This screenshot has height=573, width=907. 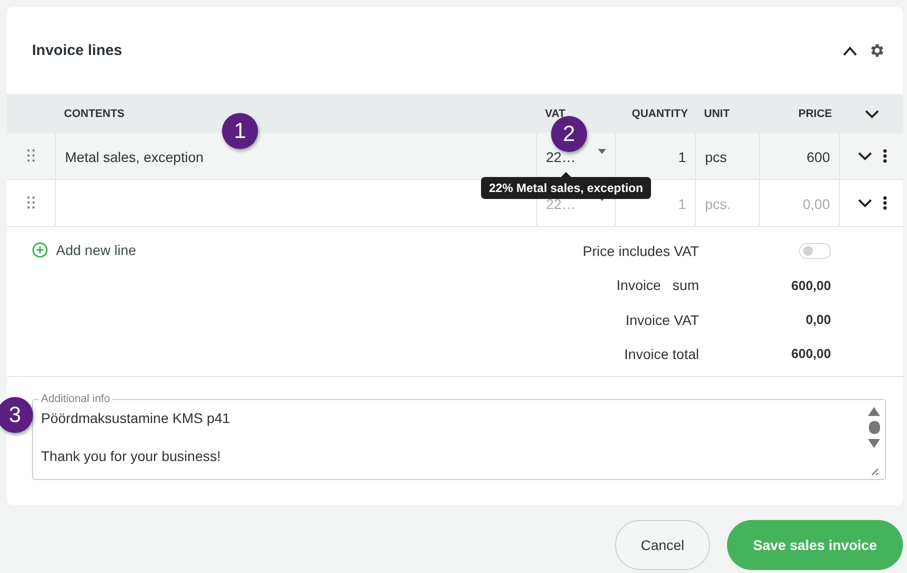 What do you see at coordinates (874, 471) in the screenshot?
I see `resize-handle-icon` at bounding box center [874, 471].